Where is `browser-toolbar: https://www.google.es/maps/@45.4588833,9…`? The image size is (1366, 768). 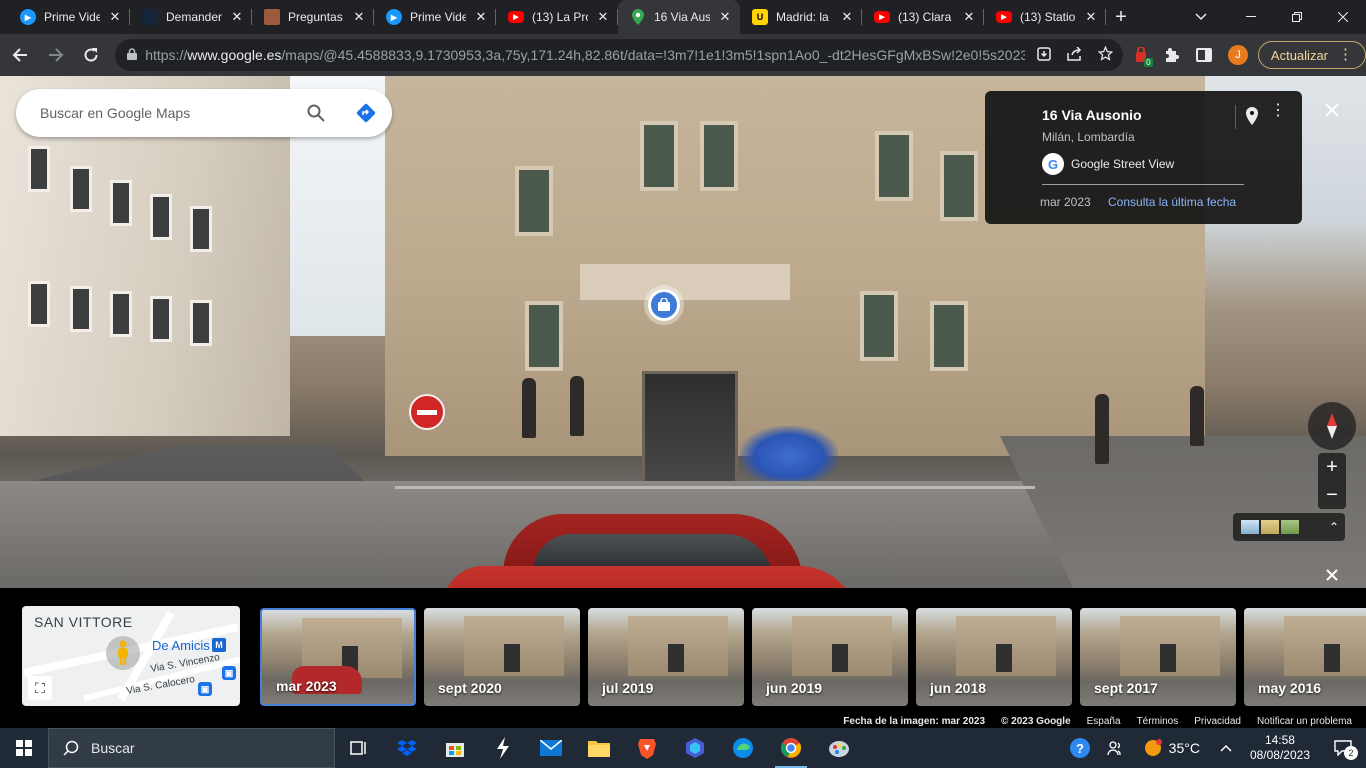
browser-toolbar: https://www.google.es/maps/@45.4588833,9… is located at coordinates (683, 55).